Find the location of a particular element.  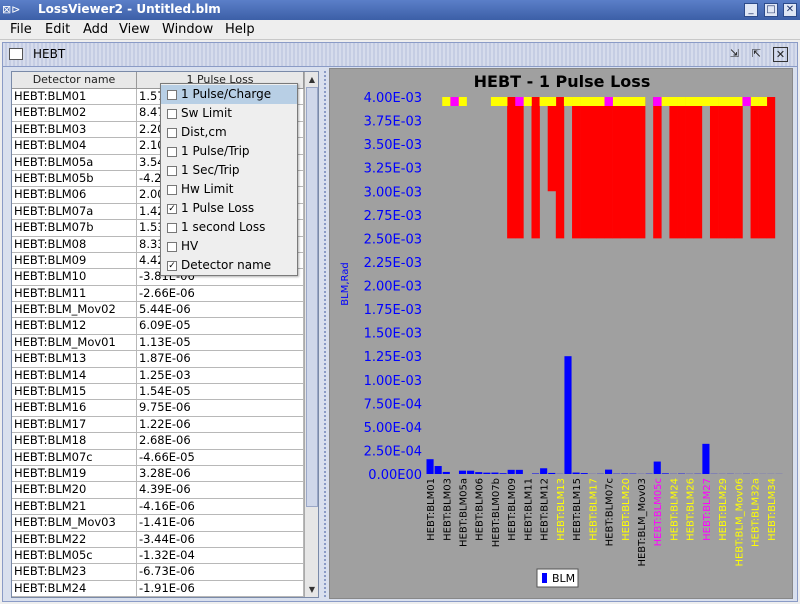

frame-close-icon: ✕ is located at coordinates (780, 54).